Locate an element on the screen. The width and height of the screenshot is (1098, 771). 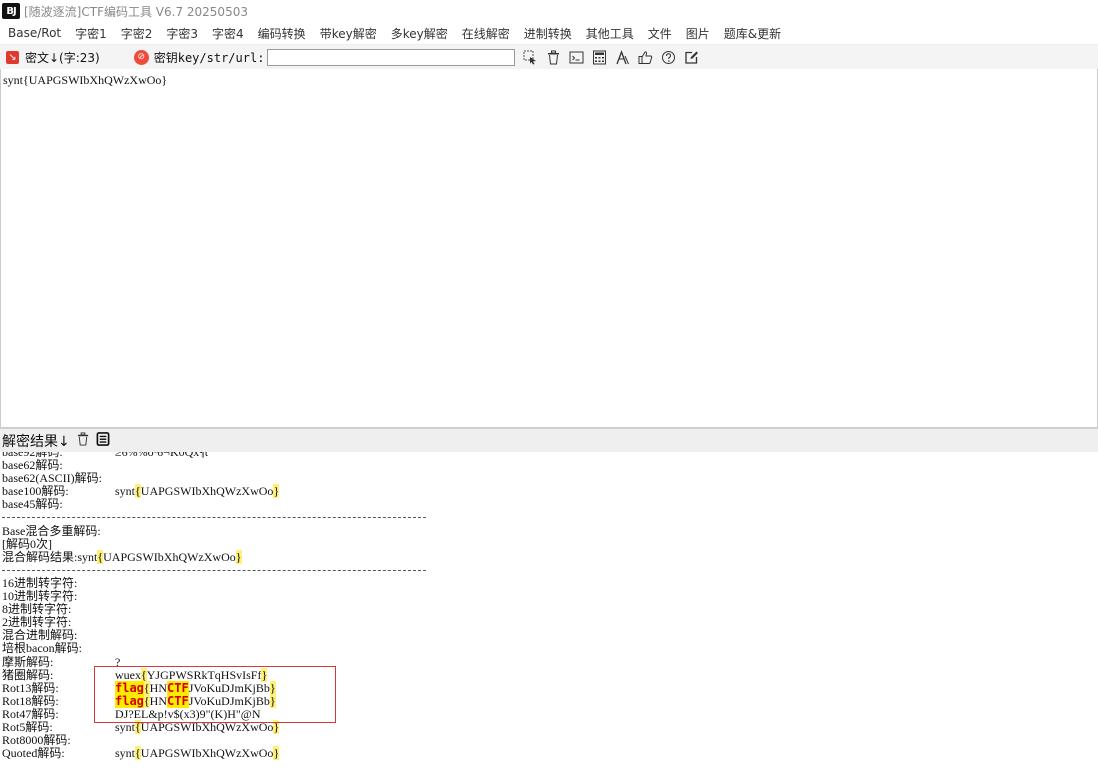
result-line: 混合解码结果:synt{UAPGSWIbXhQWzXwOo} is located at coordinates (549, 556).